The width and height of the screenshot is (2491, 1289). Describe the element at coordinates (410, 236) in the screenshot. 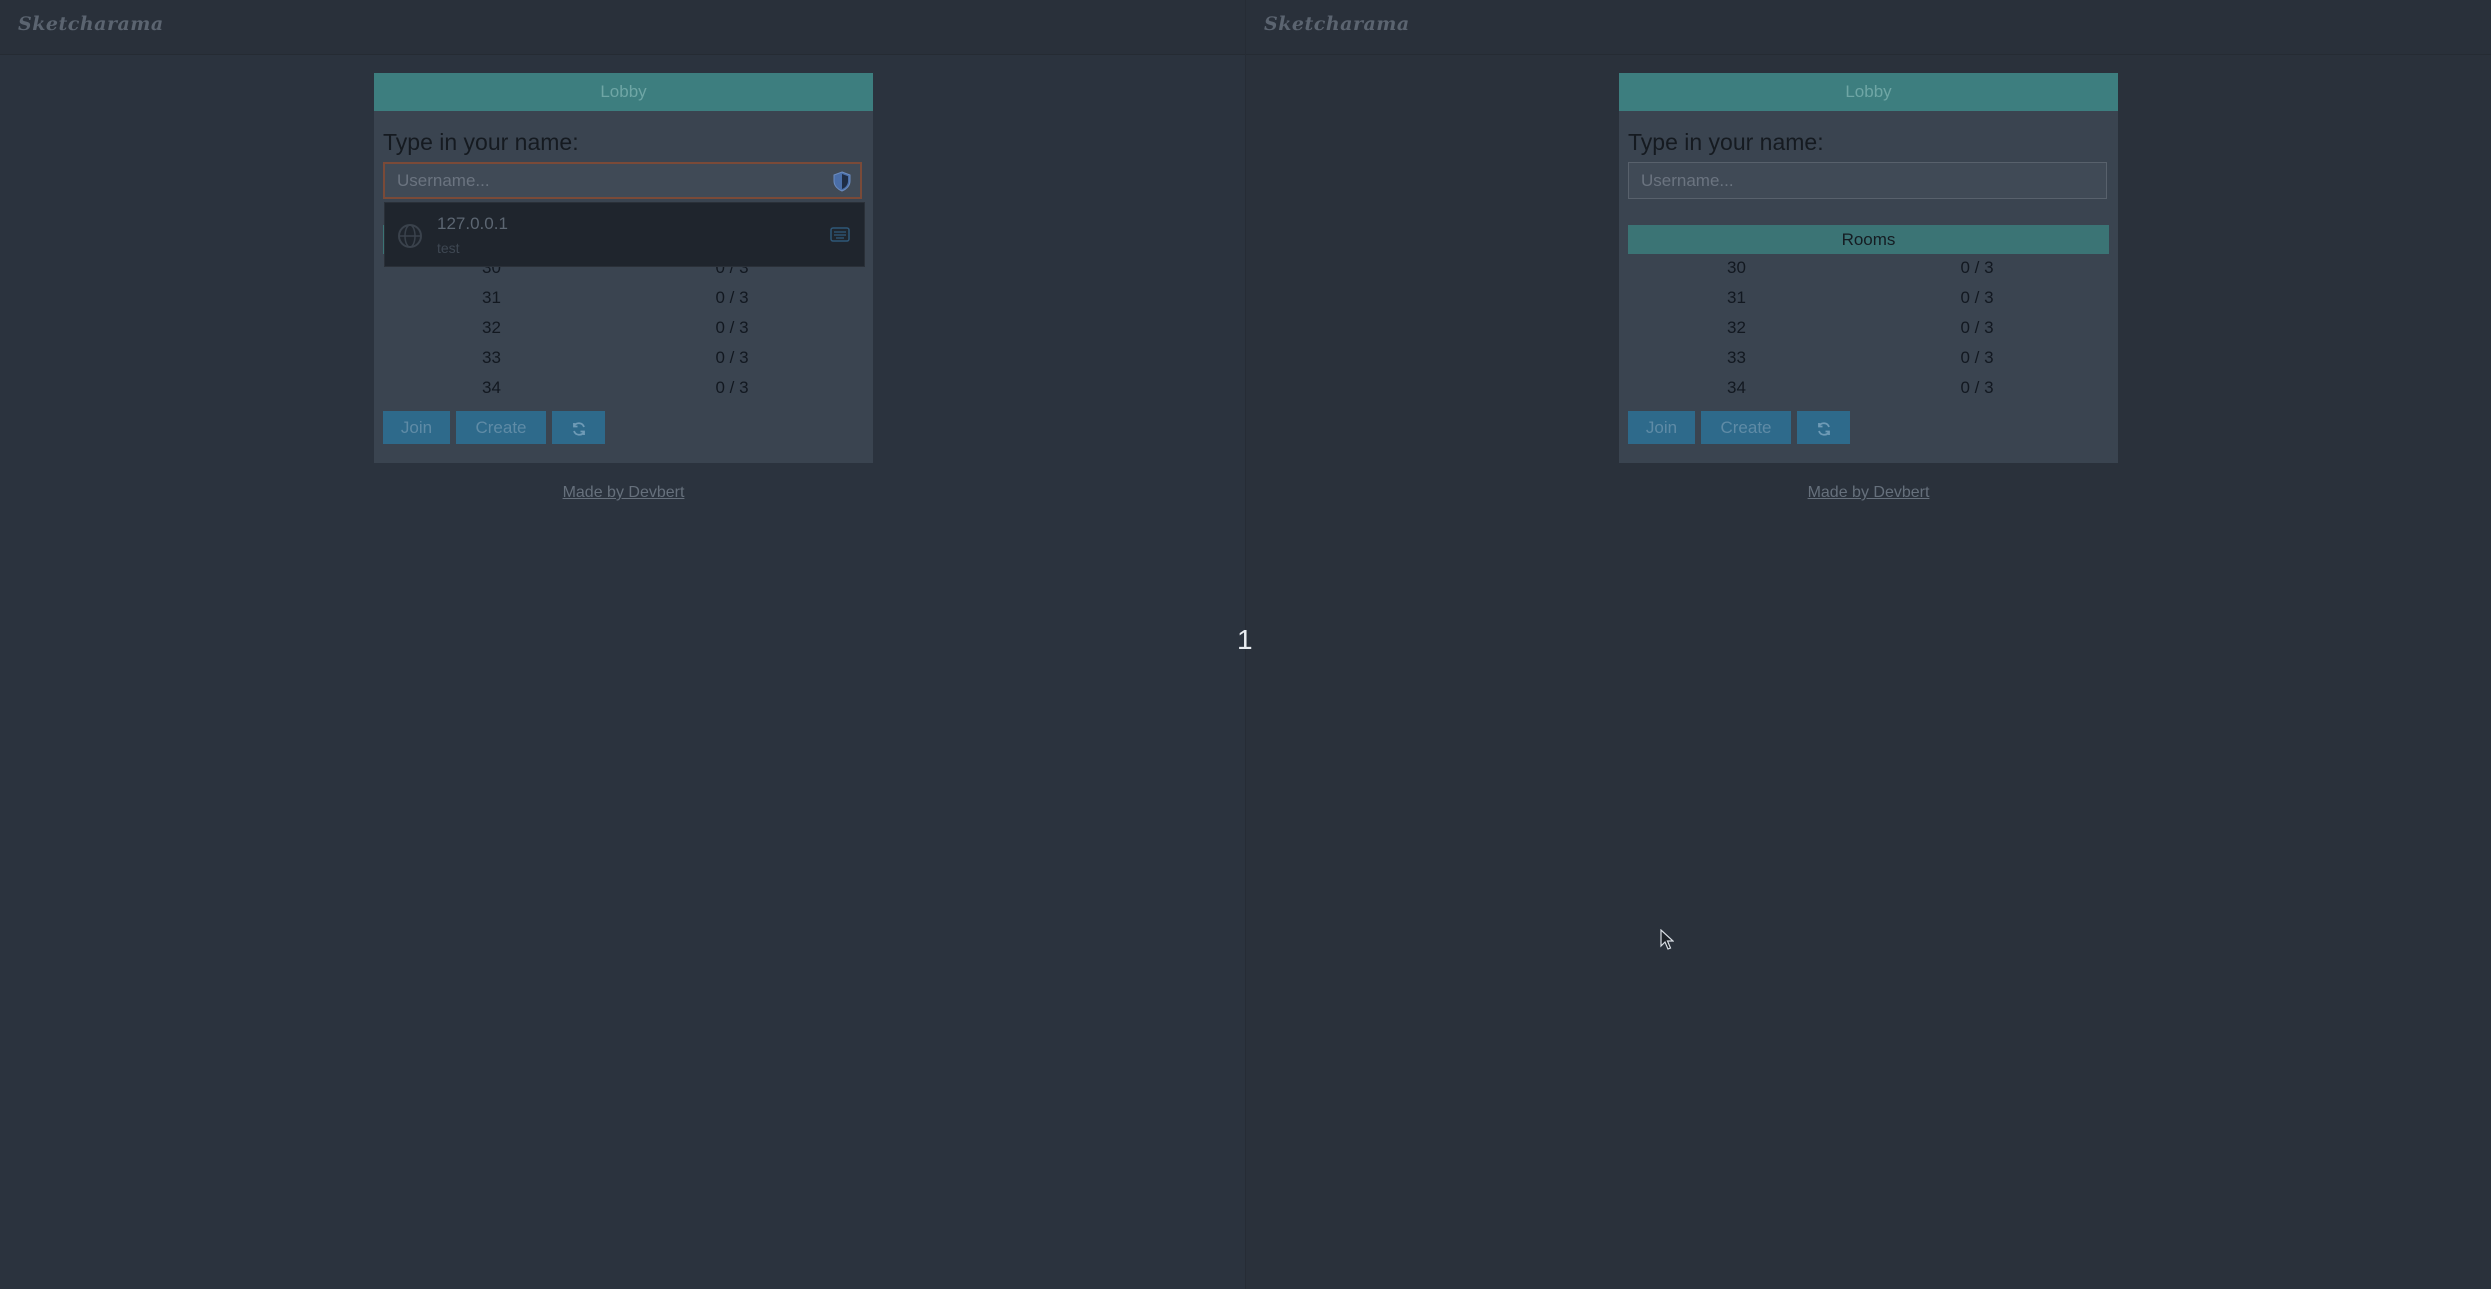

I see `globe-icon` at that location.